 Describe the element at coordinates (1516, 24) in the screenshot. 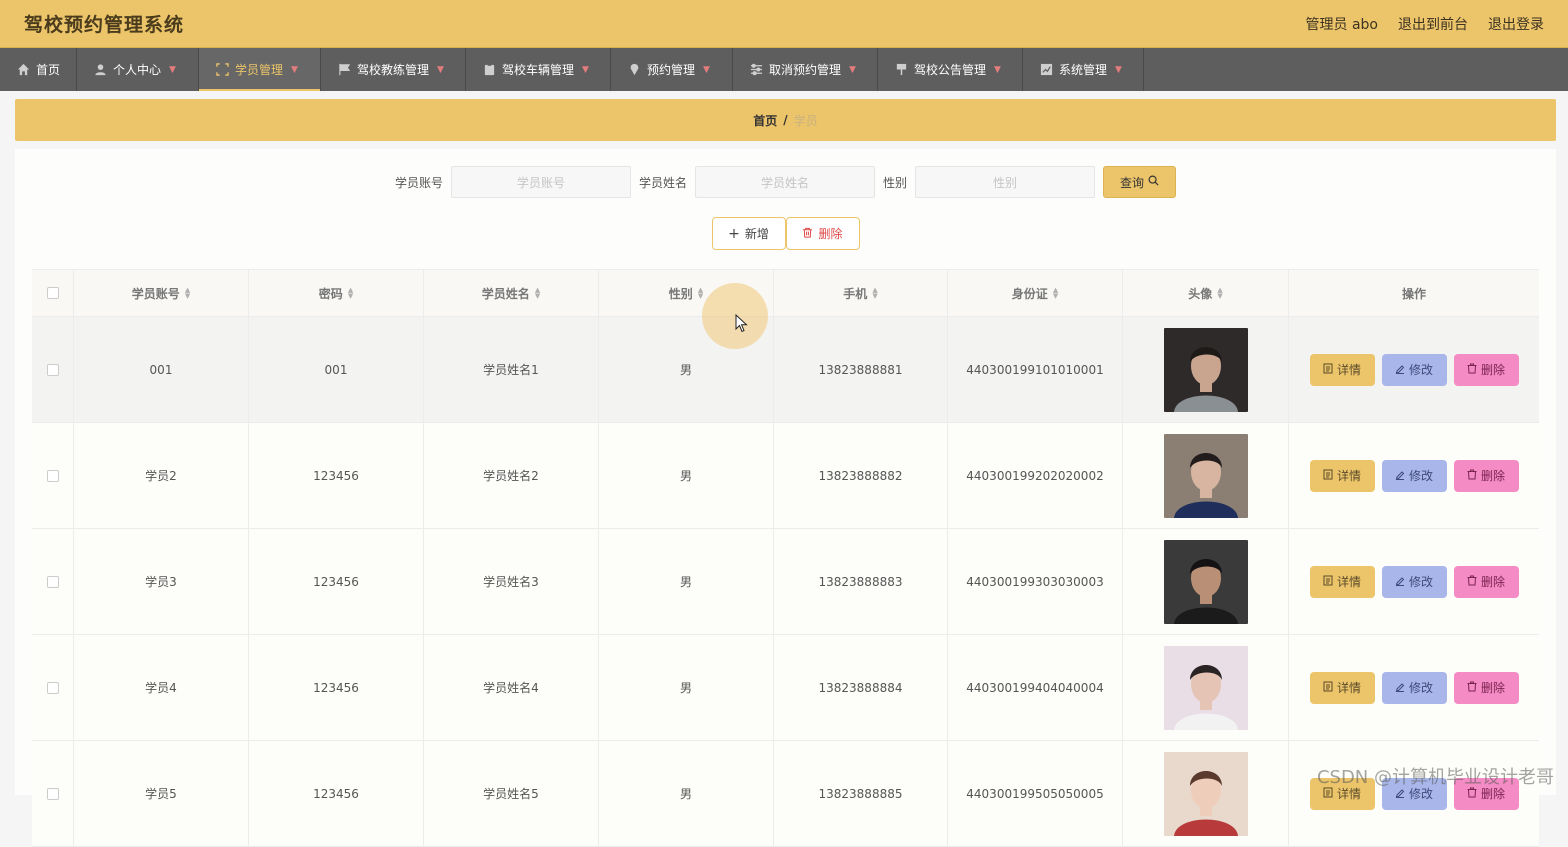

I see `logout-link: 退出登录` at that location.